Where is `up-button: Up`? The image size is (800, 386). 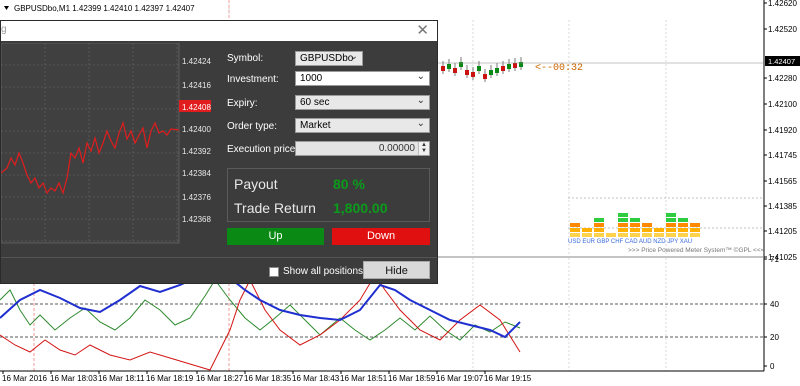 up-button: Up is located at coordinates (275, 236).